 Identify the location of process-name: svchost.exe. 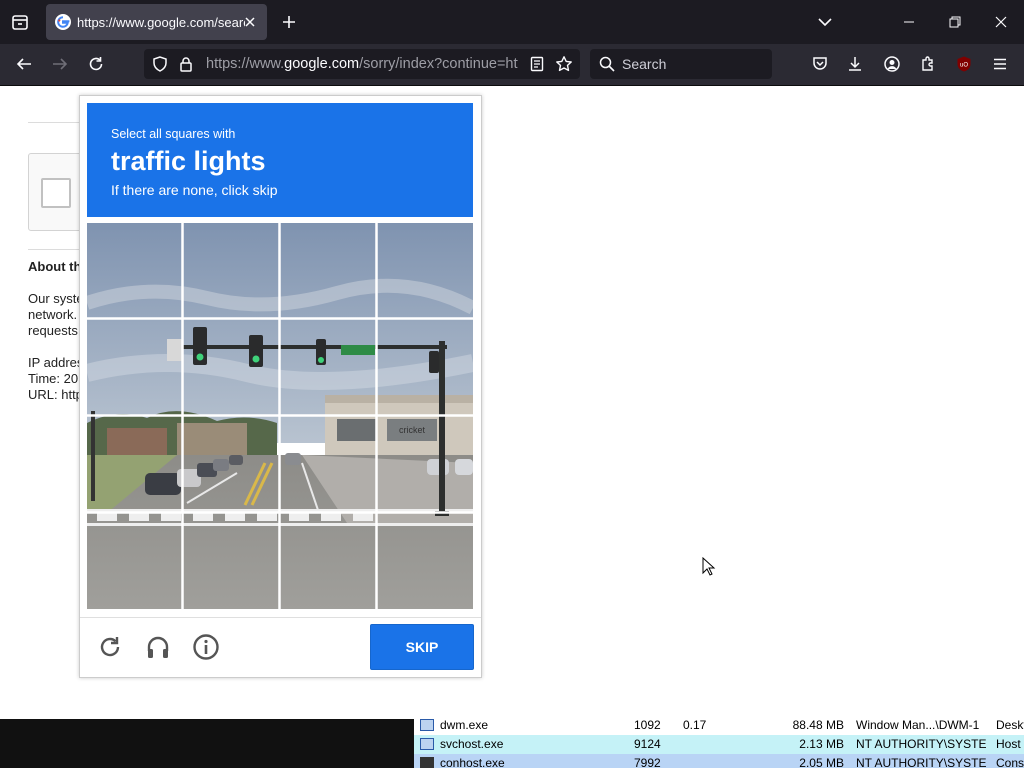
(472, 744).